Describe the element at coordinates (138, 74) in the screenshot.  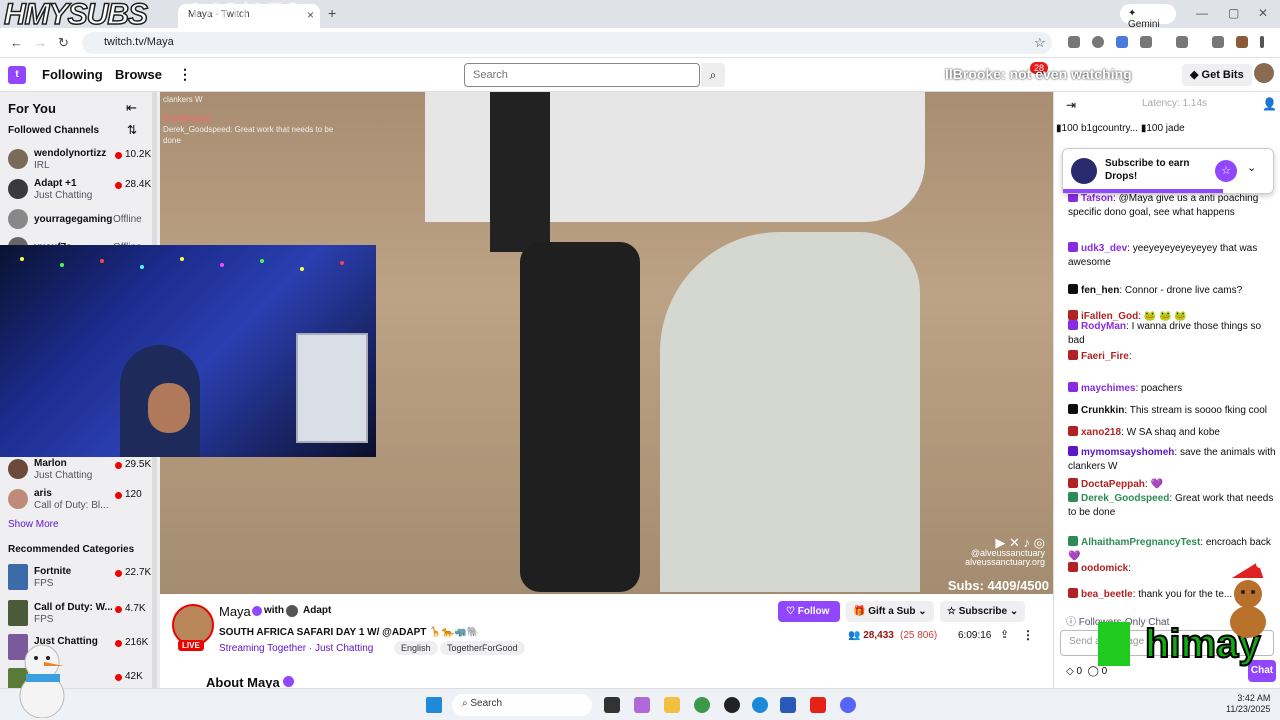
I see `nav-browse: Browse` at that location.